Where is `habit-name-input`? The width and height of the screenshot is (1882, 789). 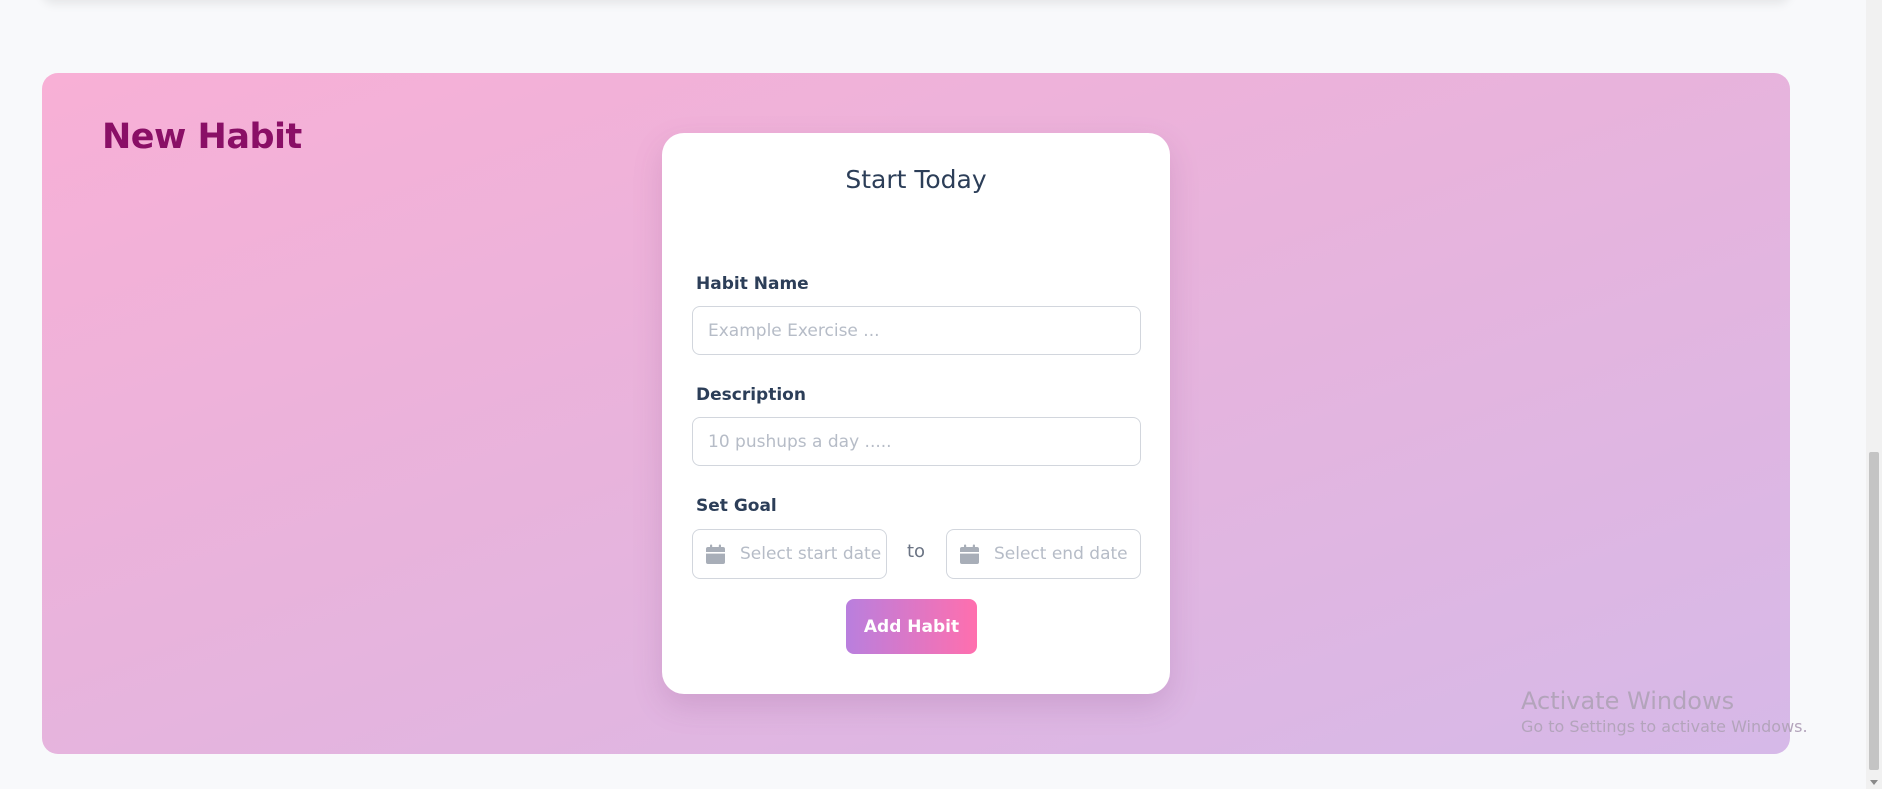 habit-name-input is located at coordinates (916, 330).